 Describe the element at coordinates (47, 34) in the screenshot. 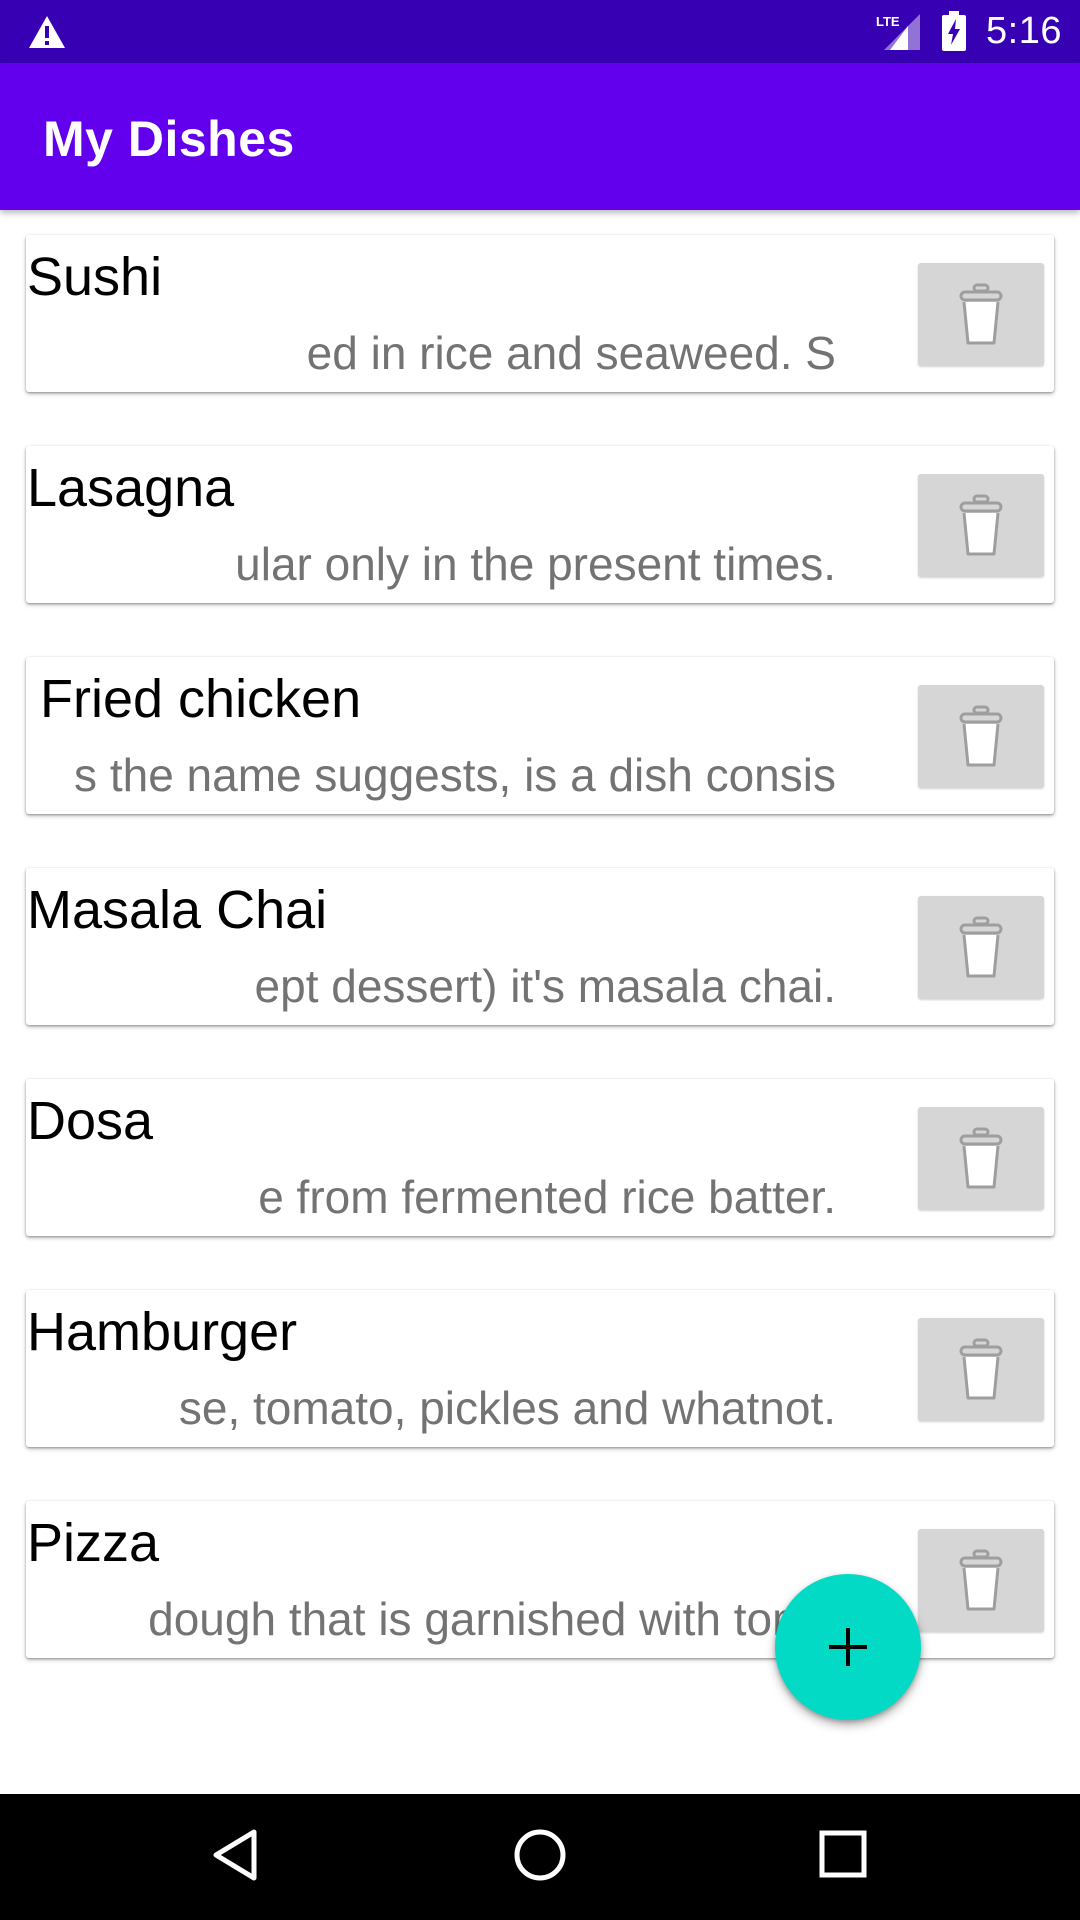

I see `warning-icon` at that location.